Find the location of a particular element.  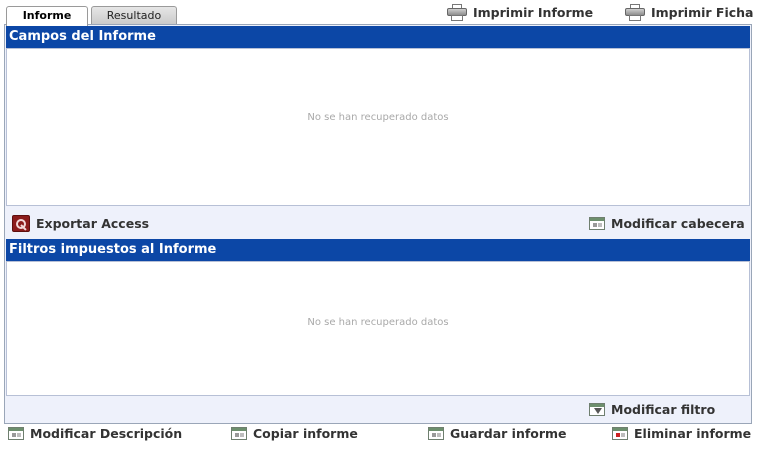

print-sheet-label: Imprimir Ficha is located at coordinates (702, 12).